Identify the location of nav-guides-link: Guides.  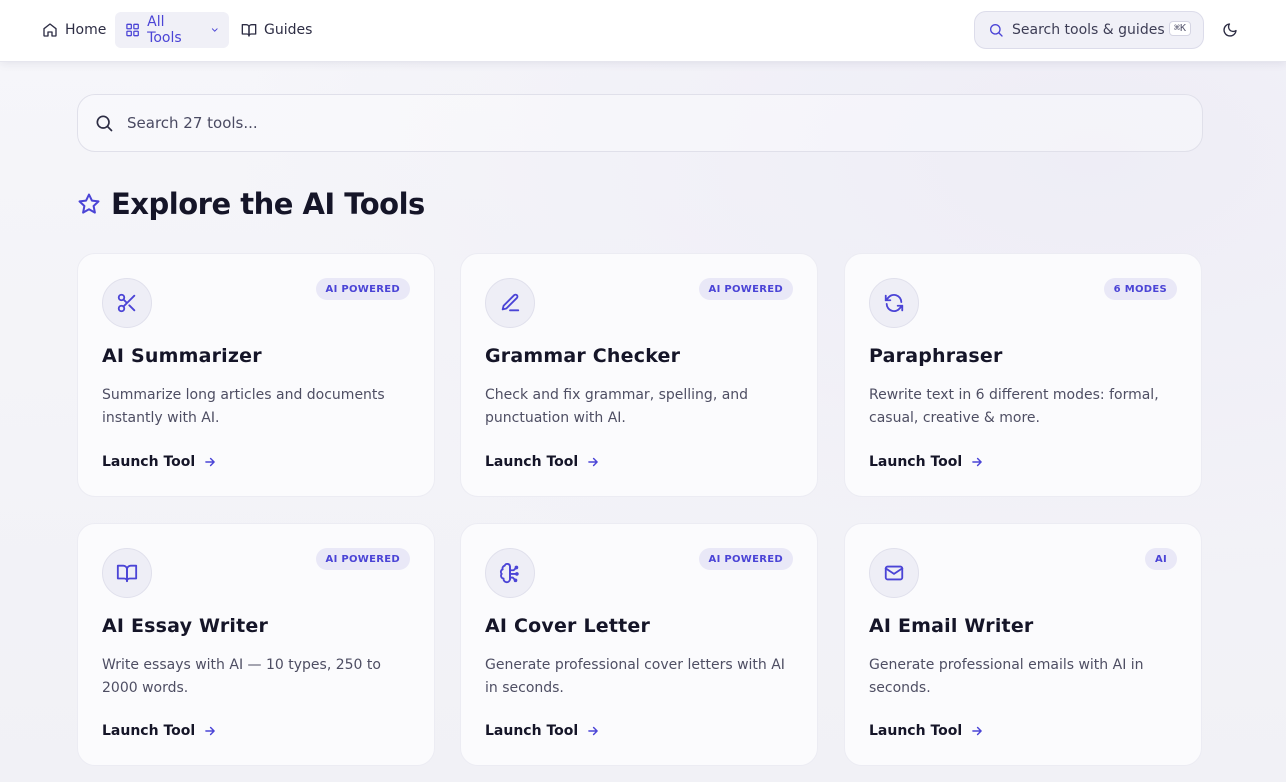
(276, 30).